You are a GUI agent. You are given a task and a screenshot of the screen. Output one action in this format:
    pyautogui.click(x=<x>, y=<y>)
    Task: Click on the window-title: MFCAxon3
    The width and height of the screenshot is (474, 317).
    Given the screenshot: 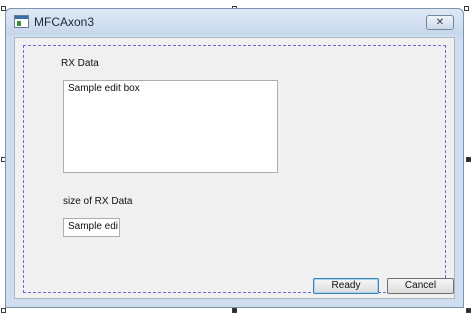 What is the action you would take?
    pyautogui.click(x=64, y=22)
    